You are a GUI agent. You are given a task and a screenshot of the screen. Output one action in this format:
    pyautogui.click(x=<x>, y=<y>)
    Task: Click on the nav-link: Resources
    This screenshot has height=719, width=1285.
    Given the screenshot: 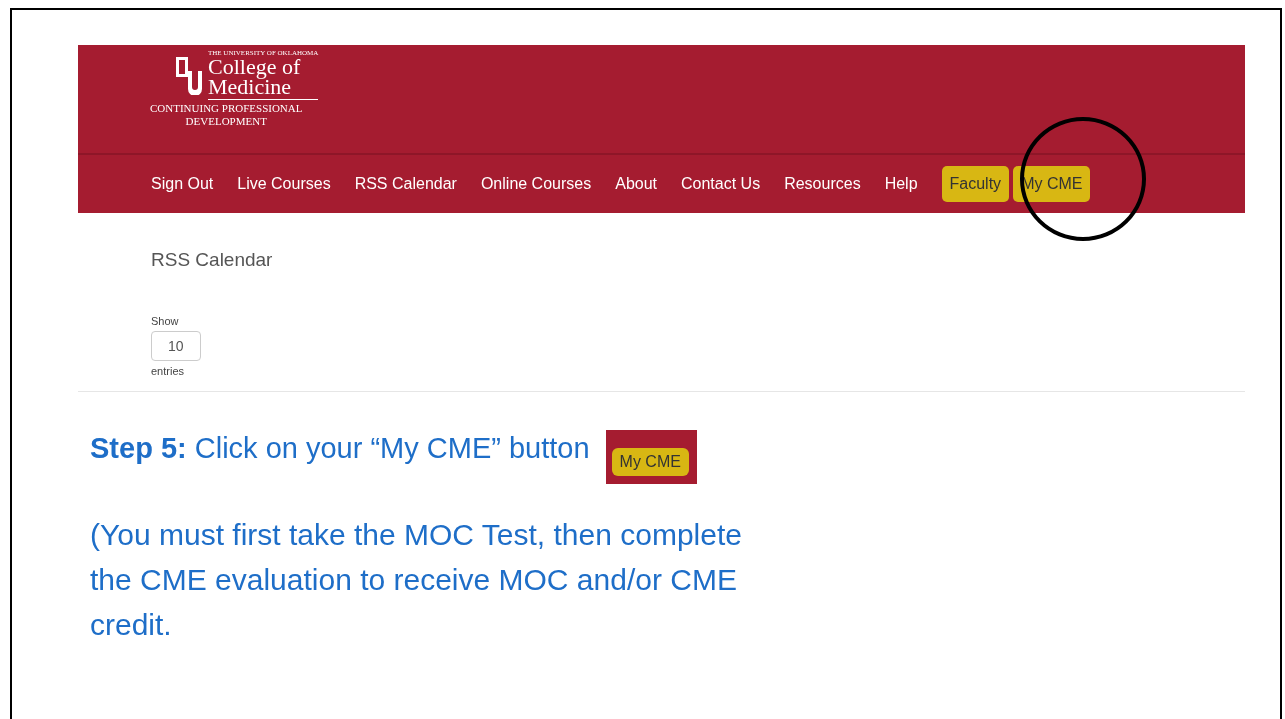 What is the action you would take?
    pyautogui.click(x=822, y=184)
    